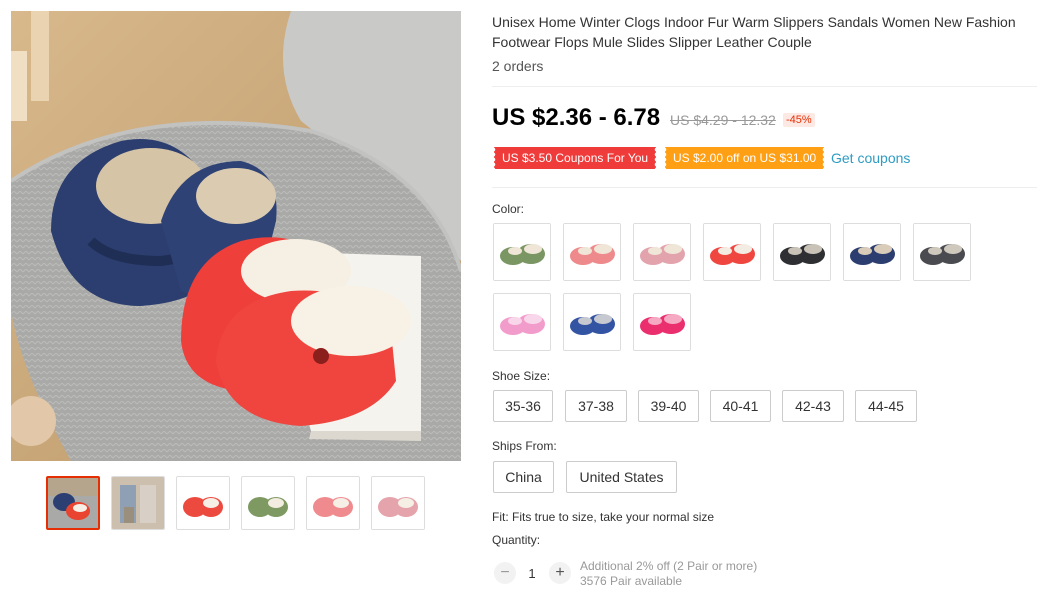  What do you see at coordinates (669, 566) in the screenshot?
I see `bulk-discount-text: Additional 2% off (2 Pair or more)` at bounding box center [669, 566].